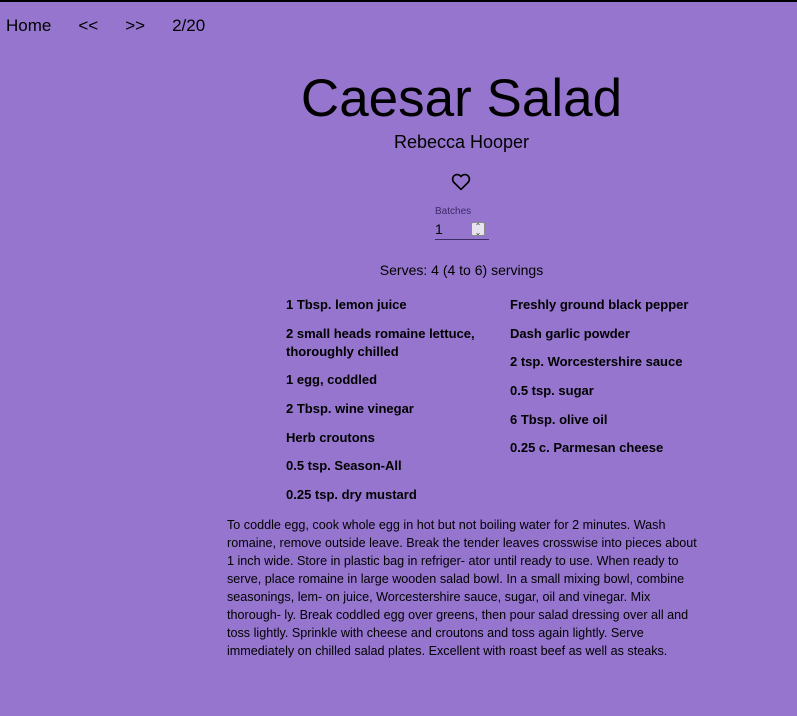 The width and height of the screenshot is (797, 716). What do you see at coordinates (350, 409) in the screenshot?
I see `ingredient-item: 2 Tbsp. wine vinegar` at bounding box center [350, 409].